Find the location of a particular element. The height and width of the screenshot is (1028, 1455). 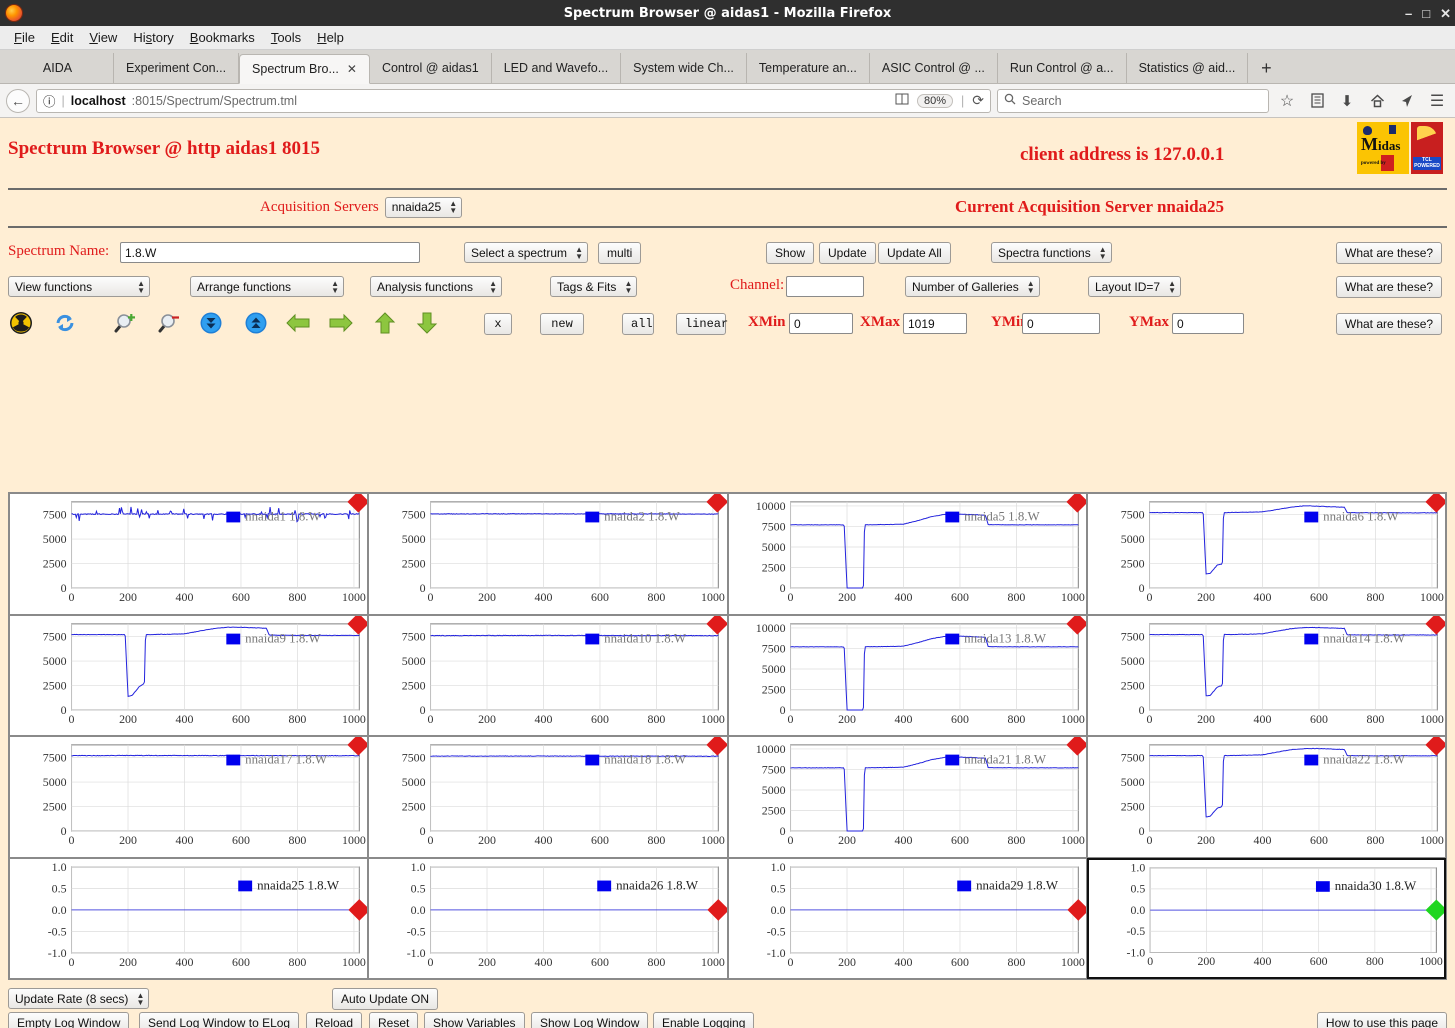

reload-button: ⟳ is located at coordinates (978, 100).